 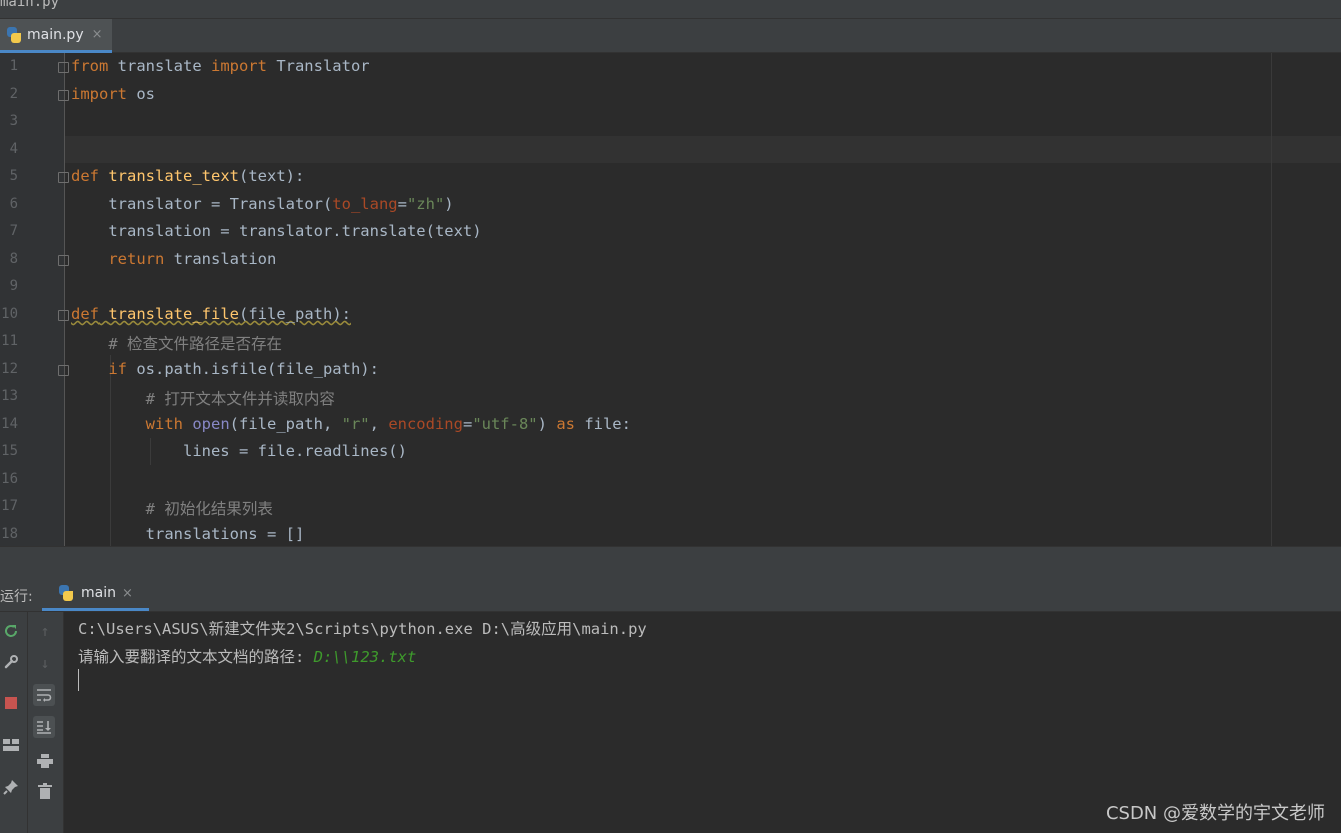 I want to click on editor-tab-main-py: main.py ×, so click(x=56, y=36).